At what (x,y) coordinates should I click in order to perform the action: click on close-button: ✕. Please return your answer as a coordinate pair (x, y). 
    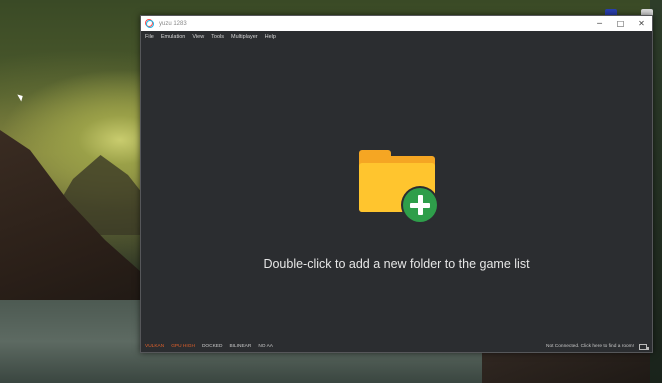
    Looking at the image, I should click on (641, 23).